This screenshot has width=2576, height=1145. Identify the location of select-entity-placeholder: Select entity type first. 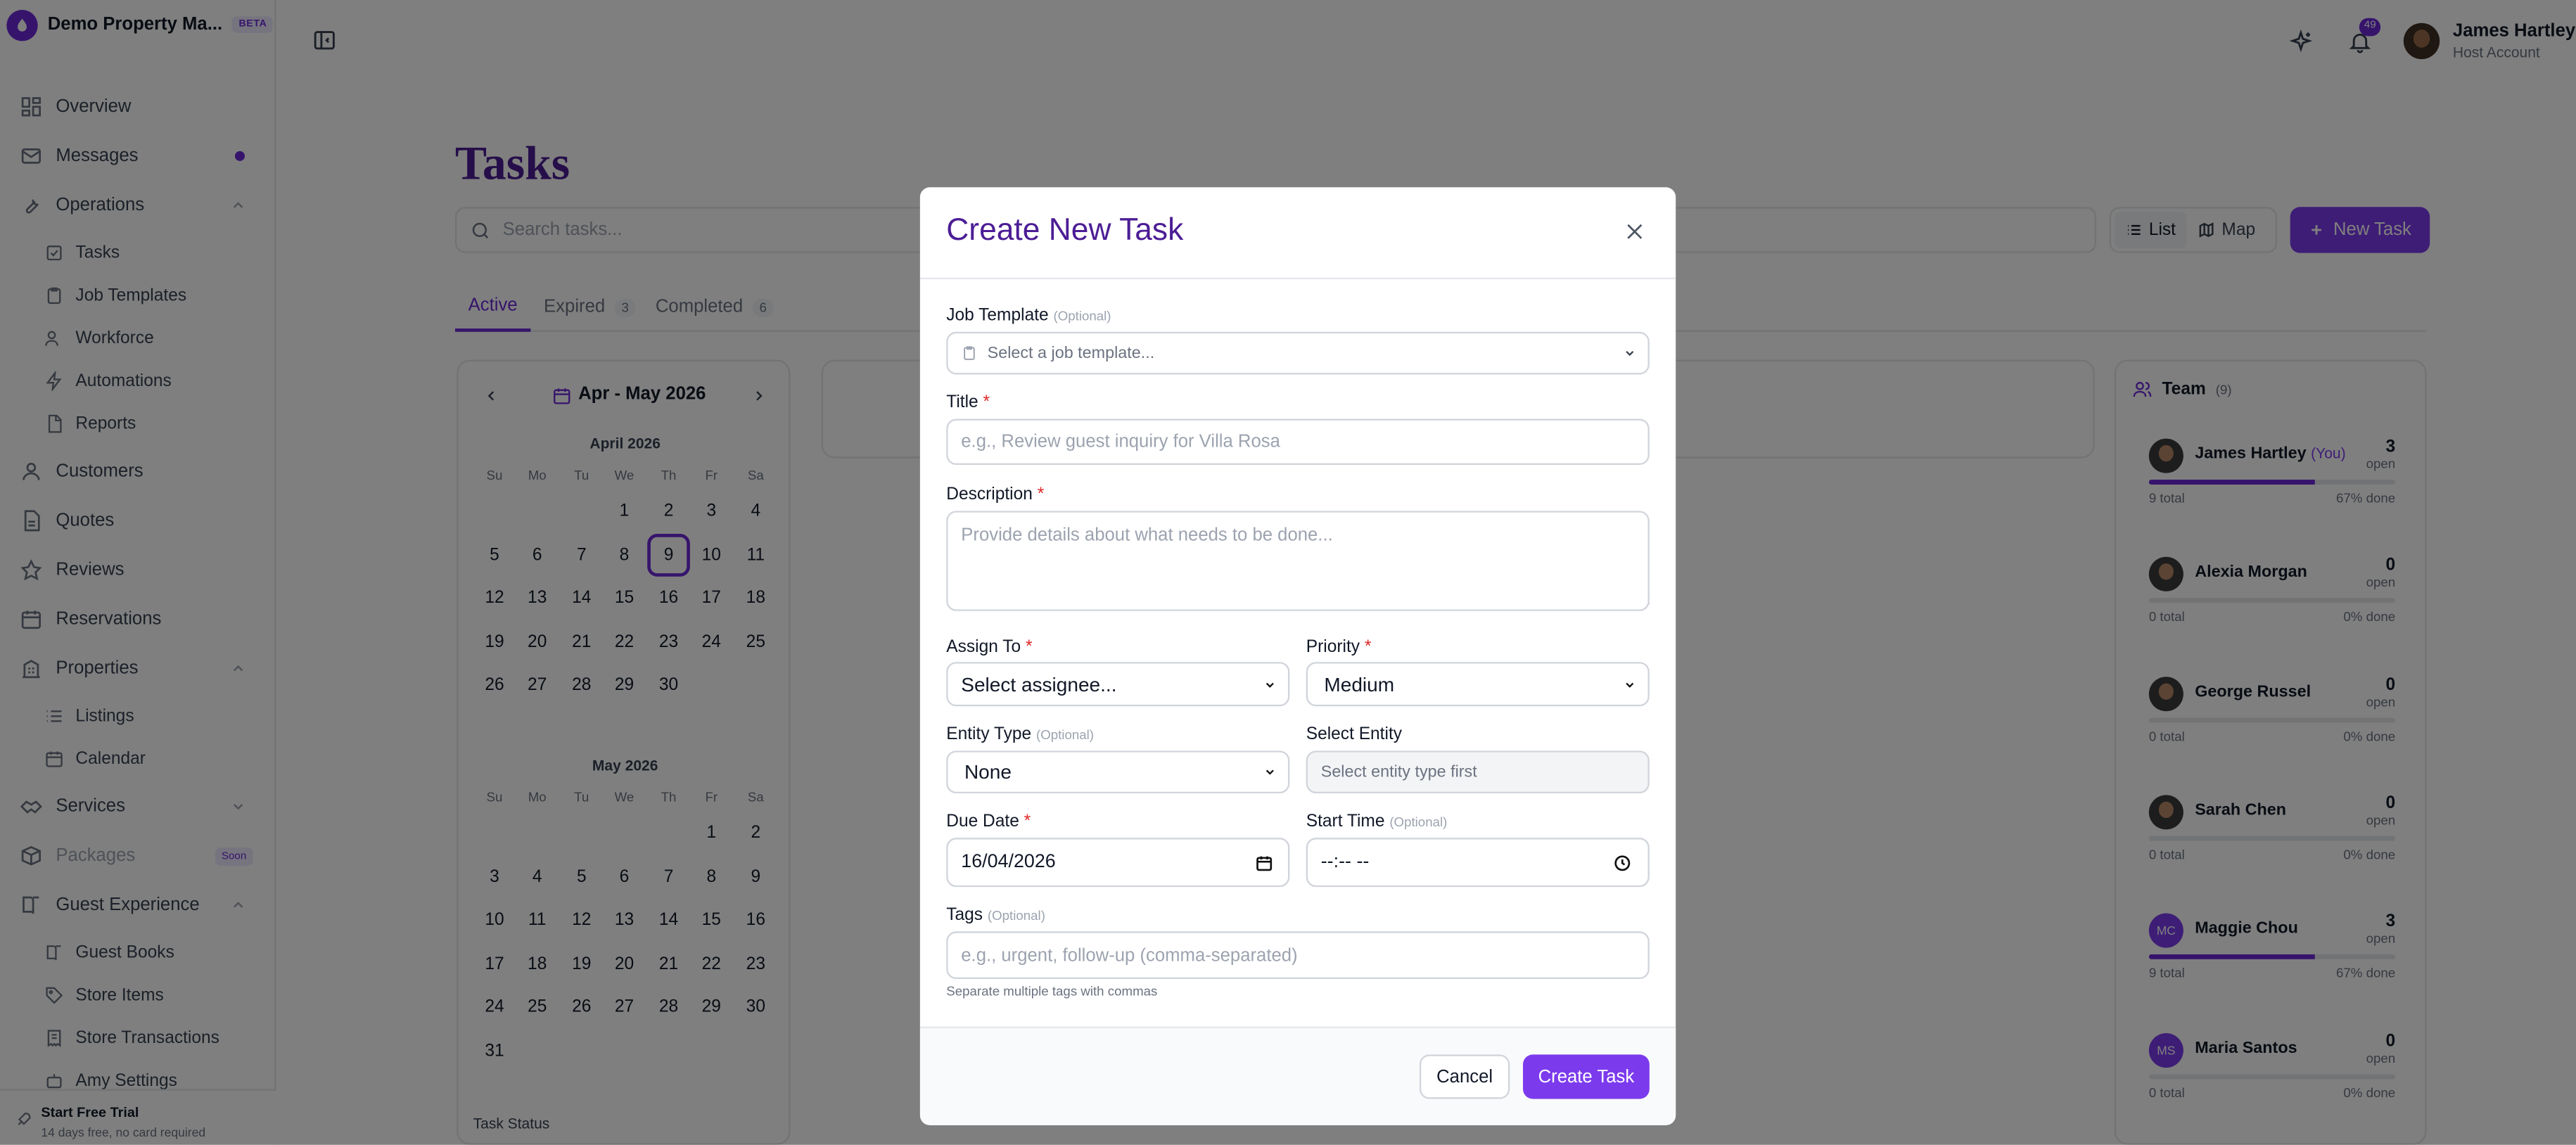
(1398, 771).